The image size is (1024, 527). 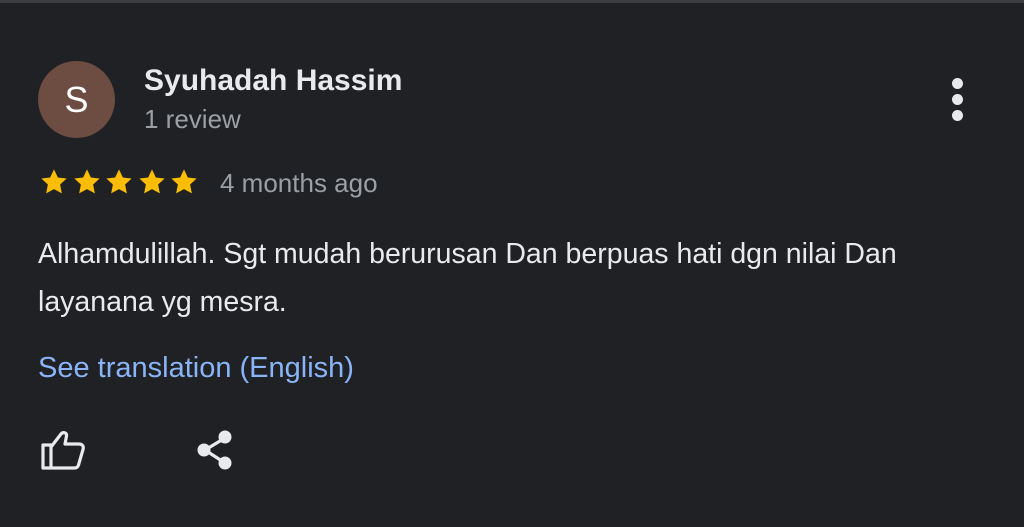 What do you see at coordinates (512, 1) in the screenshot?
I see `divider` at bounding box center [512, 1].